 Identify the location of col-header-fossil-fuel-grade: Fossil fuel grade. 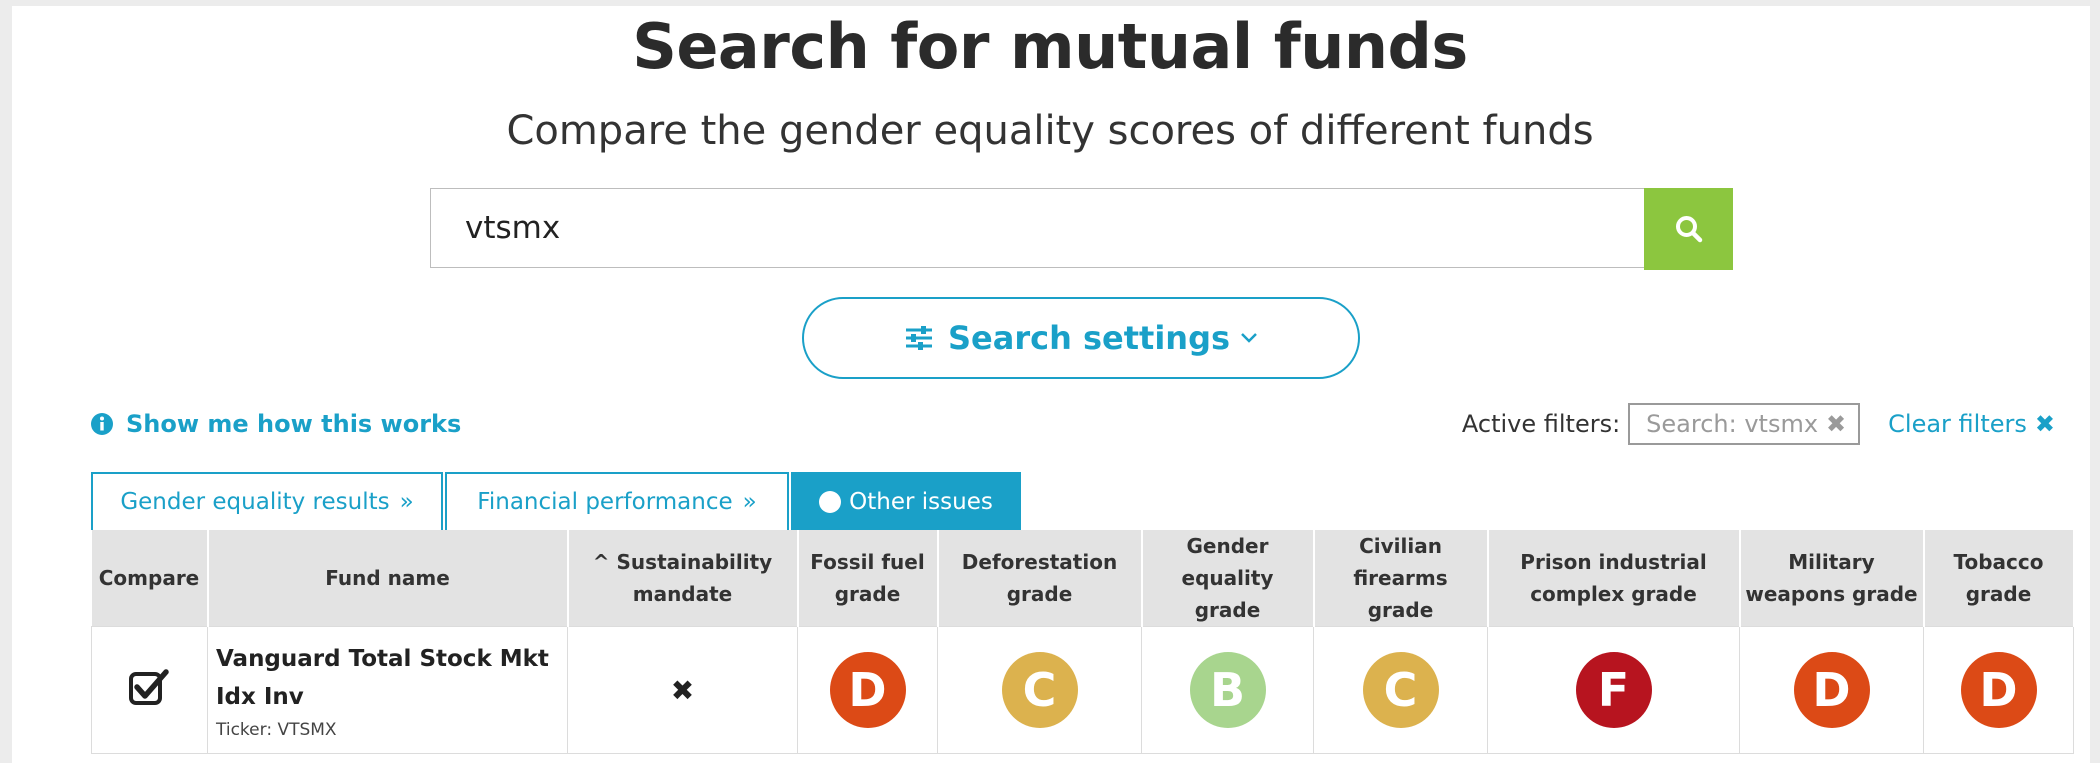
(868, 578).